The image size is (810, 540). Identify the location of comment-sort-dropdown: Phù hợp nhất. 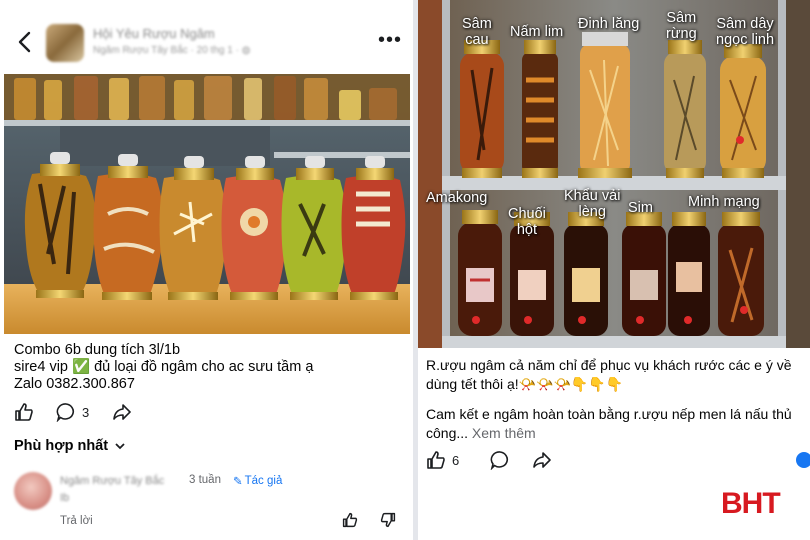
(70, 446).